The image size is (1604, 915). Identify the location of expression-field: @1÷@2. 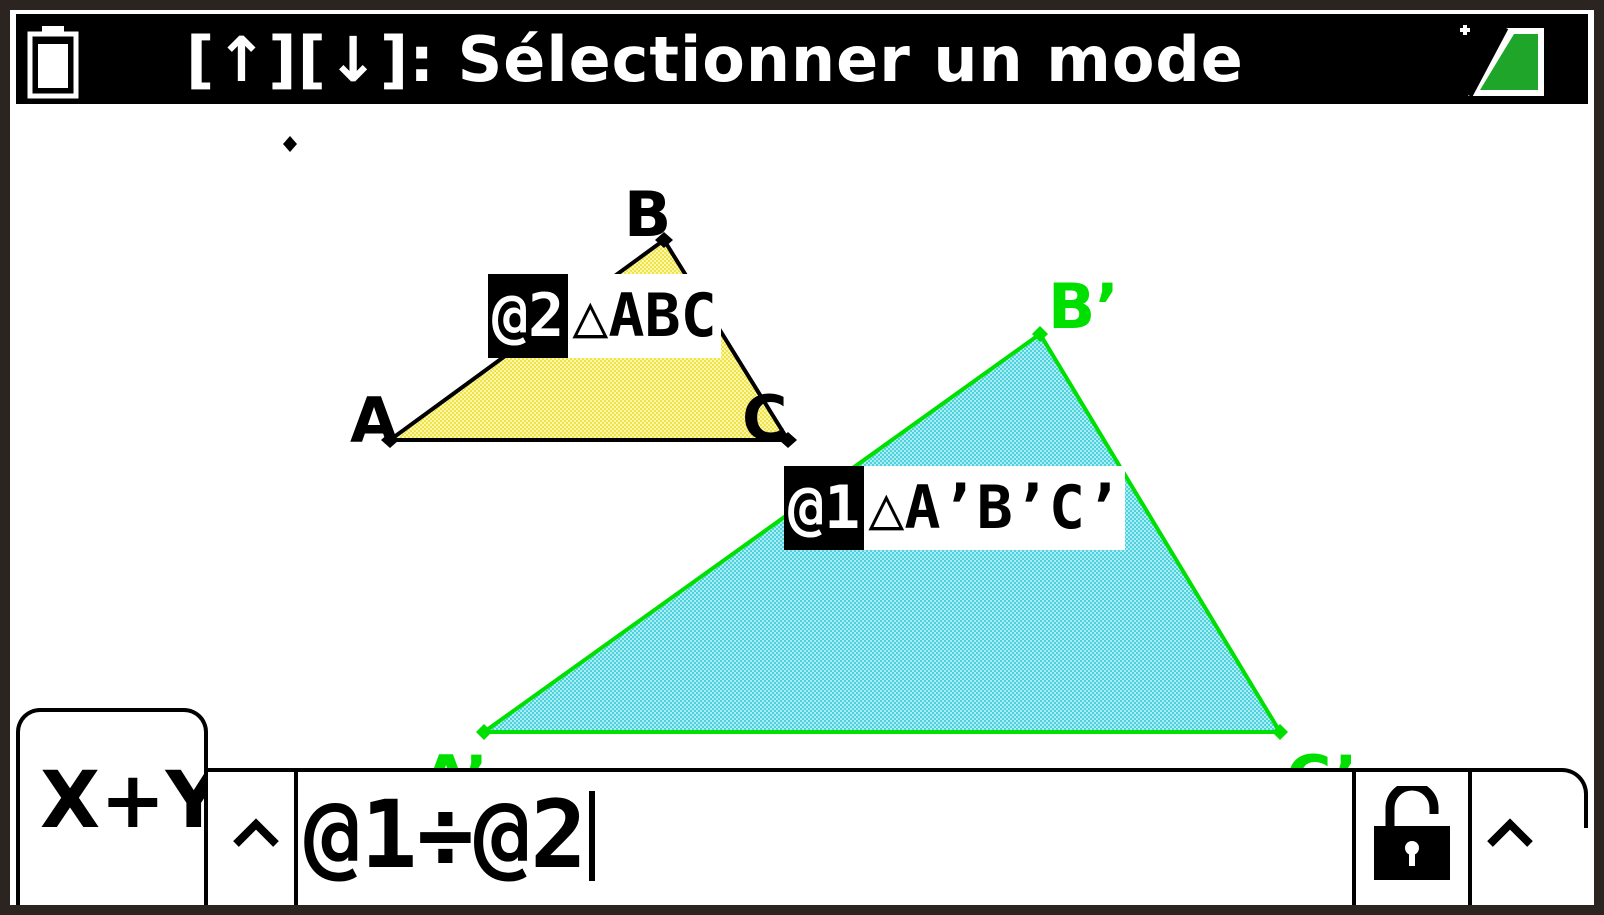
(449, 836).